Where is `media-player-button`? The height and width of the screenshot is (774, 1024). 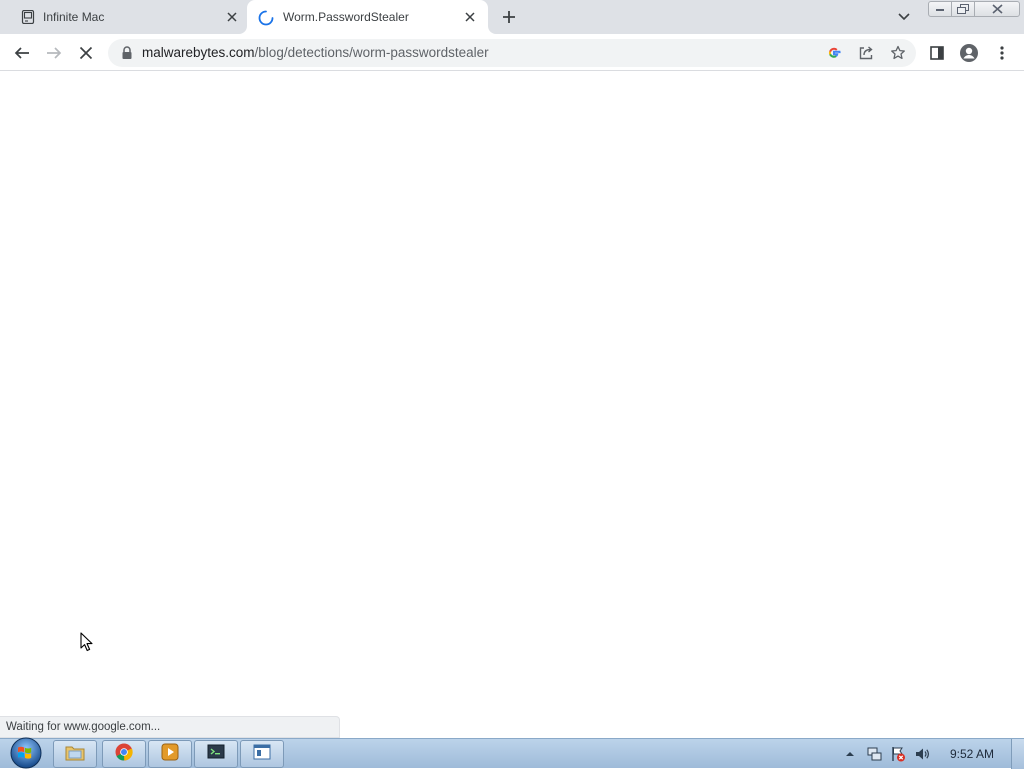 media-player-button is located at coordinates (170, 754).